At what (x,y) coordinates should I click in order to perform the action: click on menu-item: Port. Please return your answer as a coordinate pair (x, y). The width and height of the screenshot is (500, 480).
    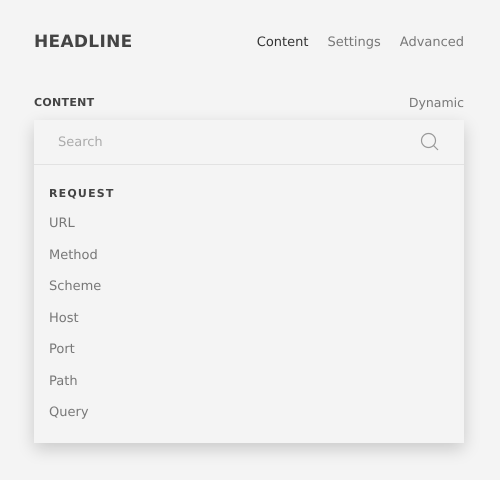
    Looking at the image, I should click on (249, 356).